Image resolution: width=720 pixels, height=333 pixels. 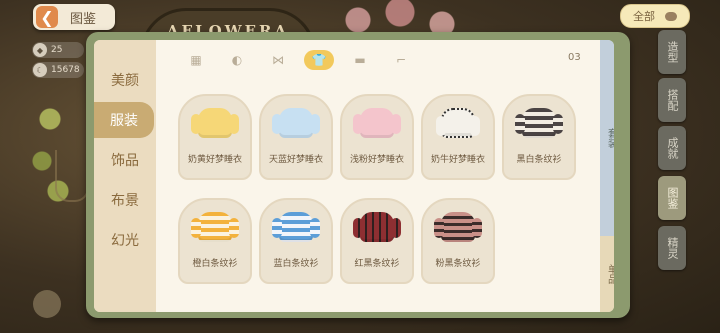 I want to click on filter-label: 全部, so click(x=644, y=16).